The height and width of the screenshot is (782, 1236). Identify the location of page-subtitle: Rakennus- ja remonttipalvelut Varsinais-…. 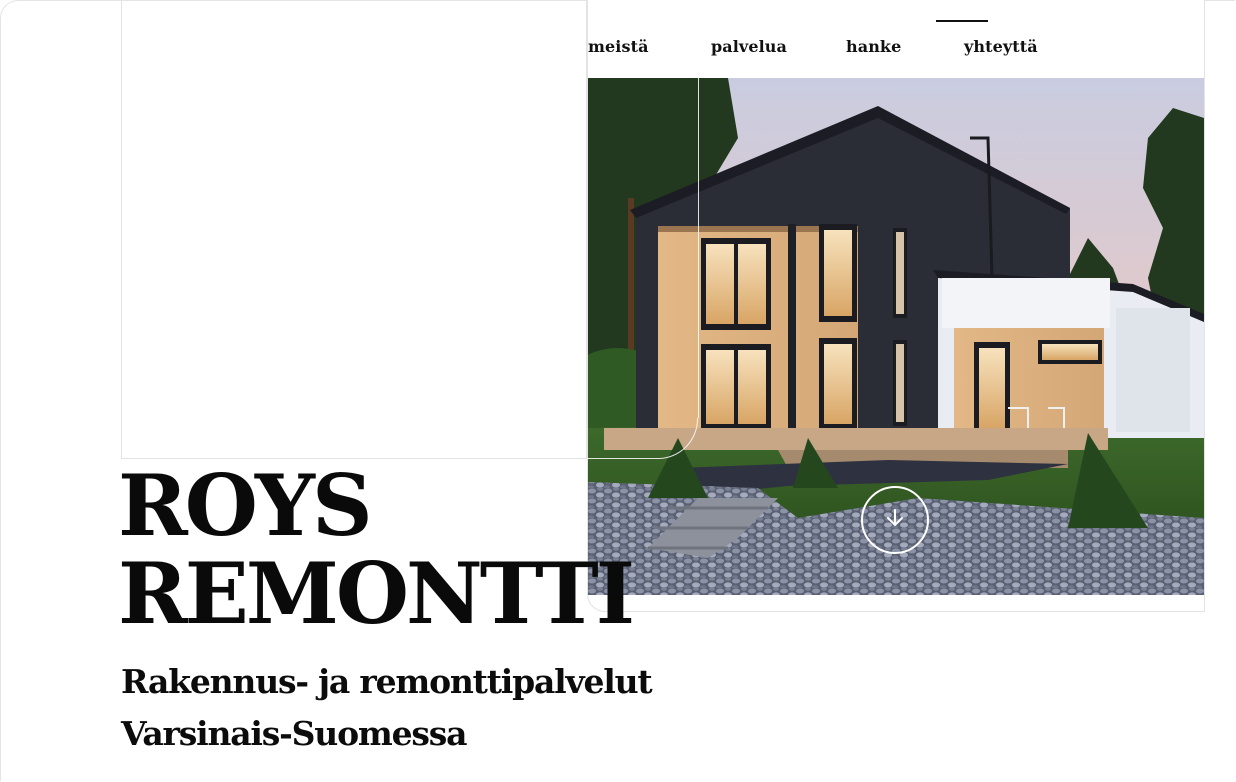
(387, 707).